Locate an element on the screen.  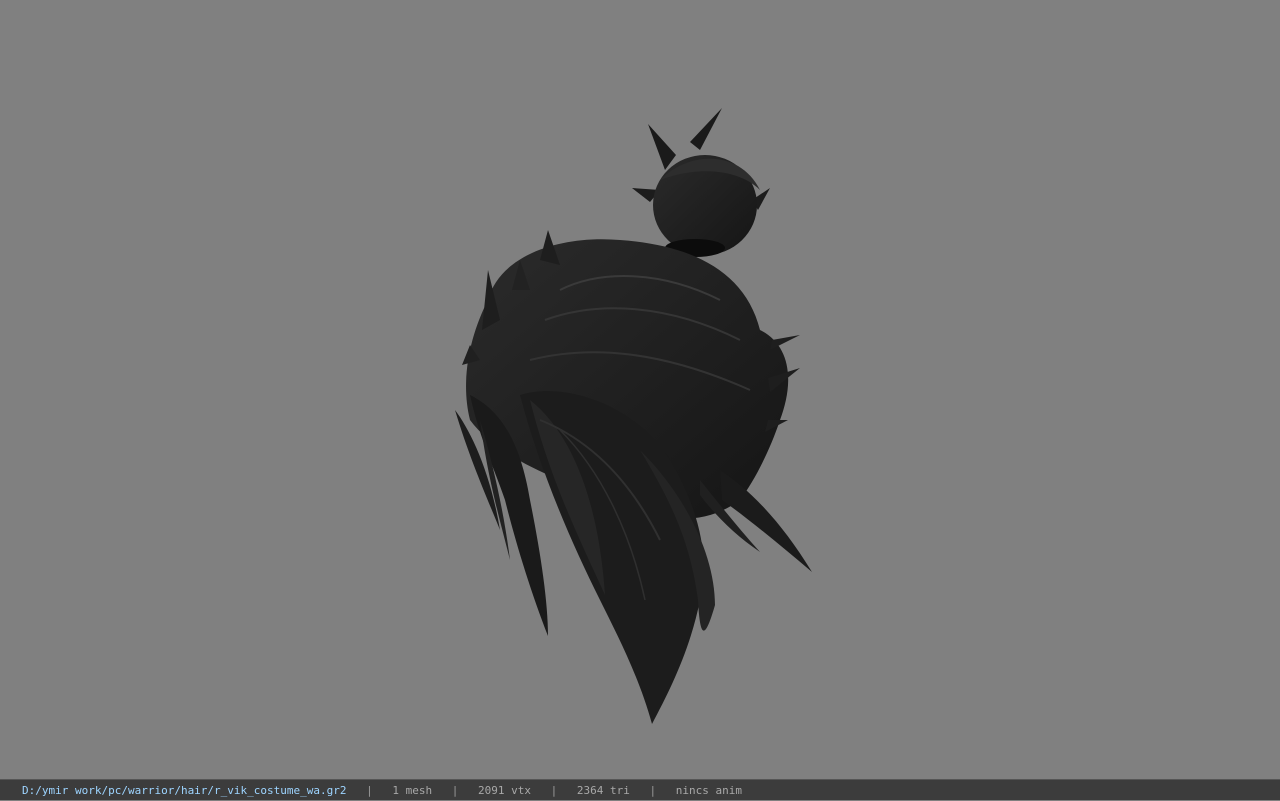
strands-right is located at coordinates (766, 521).